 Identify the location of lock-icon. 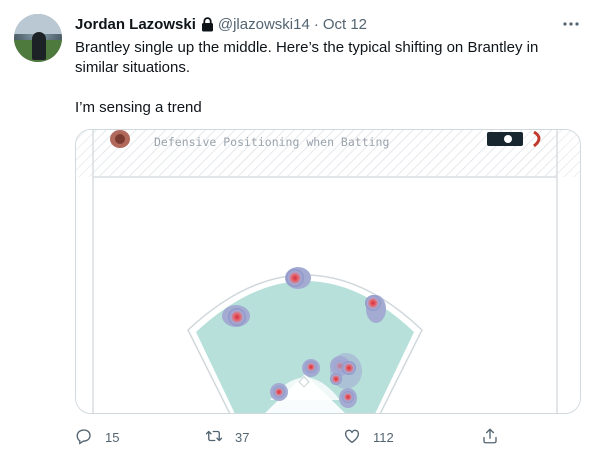
(207, 24).